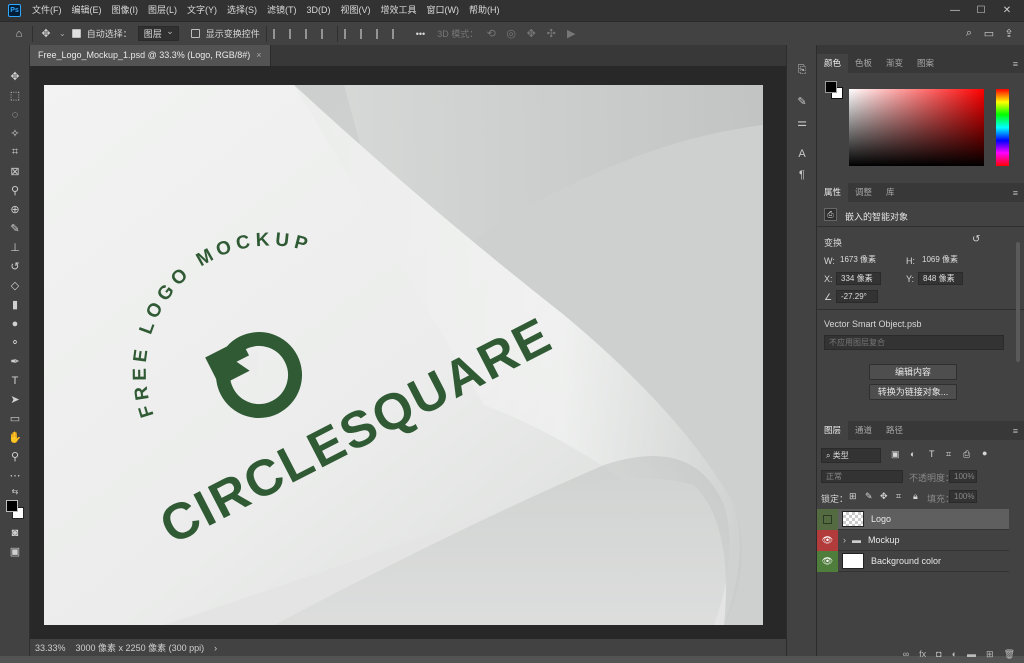 Image resolution: width=1024 pixels, height=663 pixels. What do you see at coordinates (195, 33) in the screenshot?
I see `show-transform-checkbox` at bounding box center [195, 33].